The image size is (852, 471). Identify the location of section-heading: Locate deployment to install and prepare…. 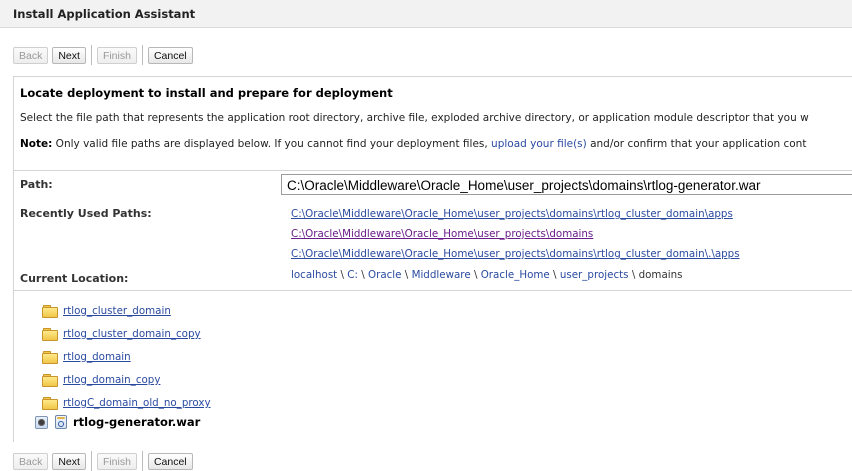
(206, 93).